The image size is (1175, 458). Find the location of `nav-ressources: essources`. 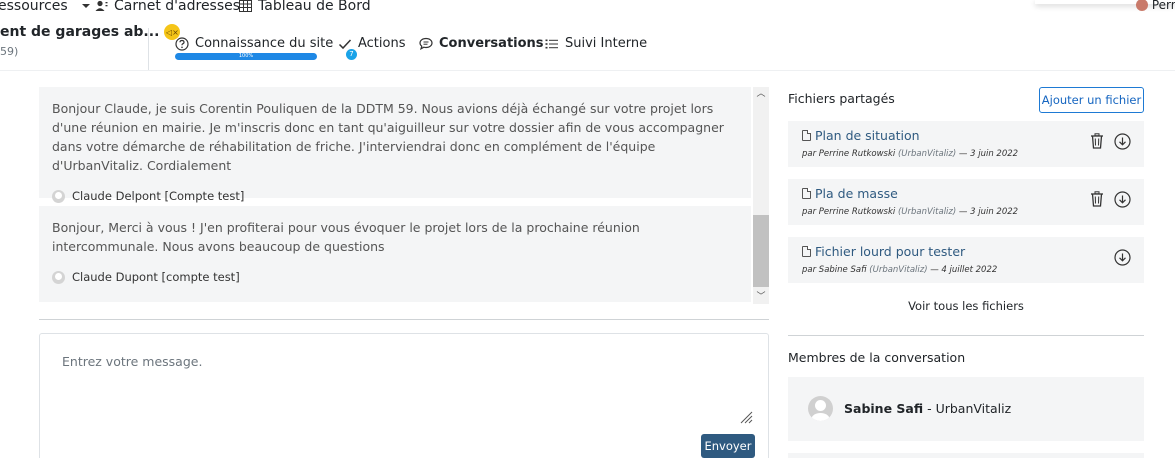

nav-ressources: essources is located at coordinates (45, 7).